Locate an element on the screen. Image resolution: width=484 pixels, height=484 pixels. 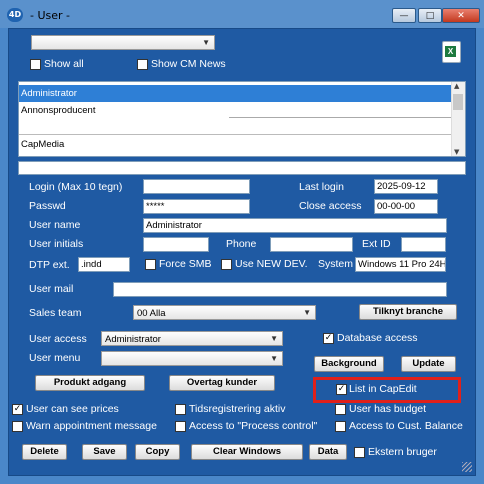
scroll-thumb is located at coordinates (458, 102).